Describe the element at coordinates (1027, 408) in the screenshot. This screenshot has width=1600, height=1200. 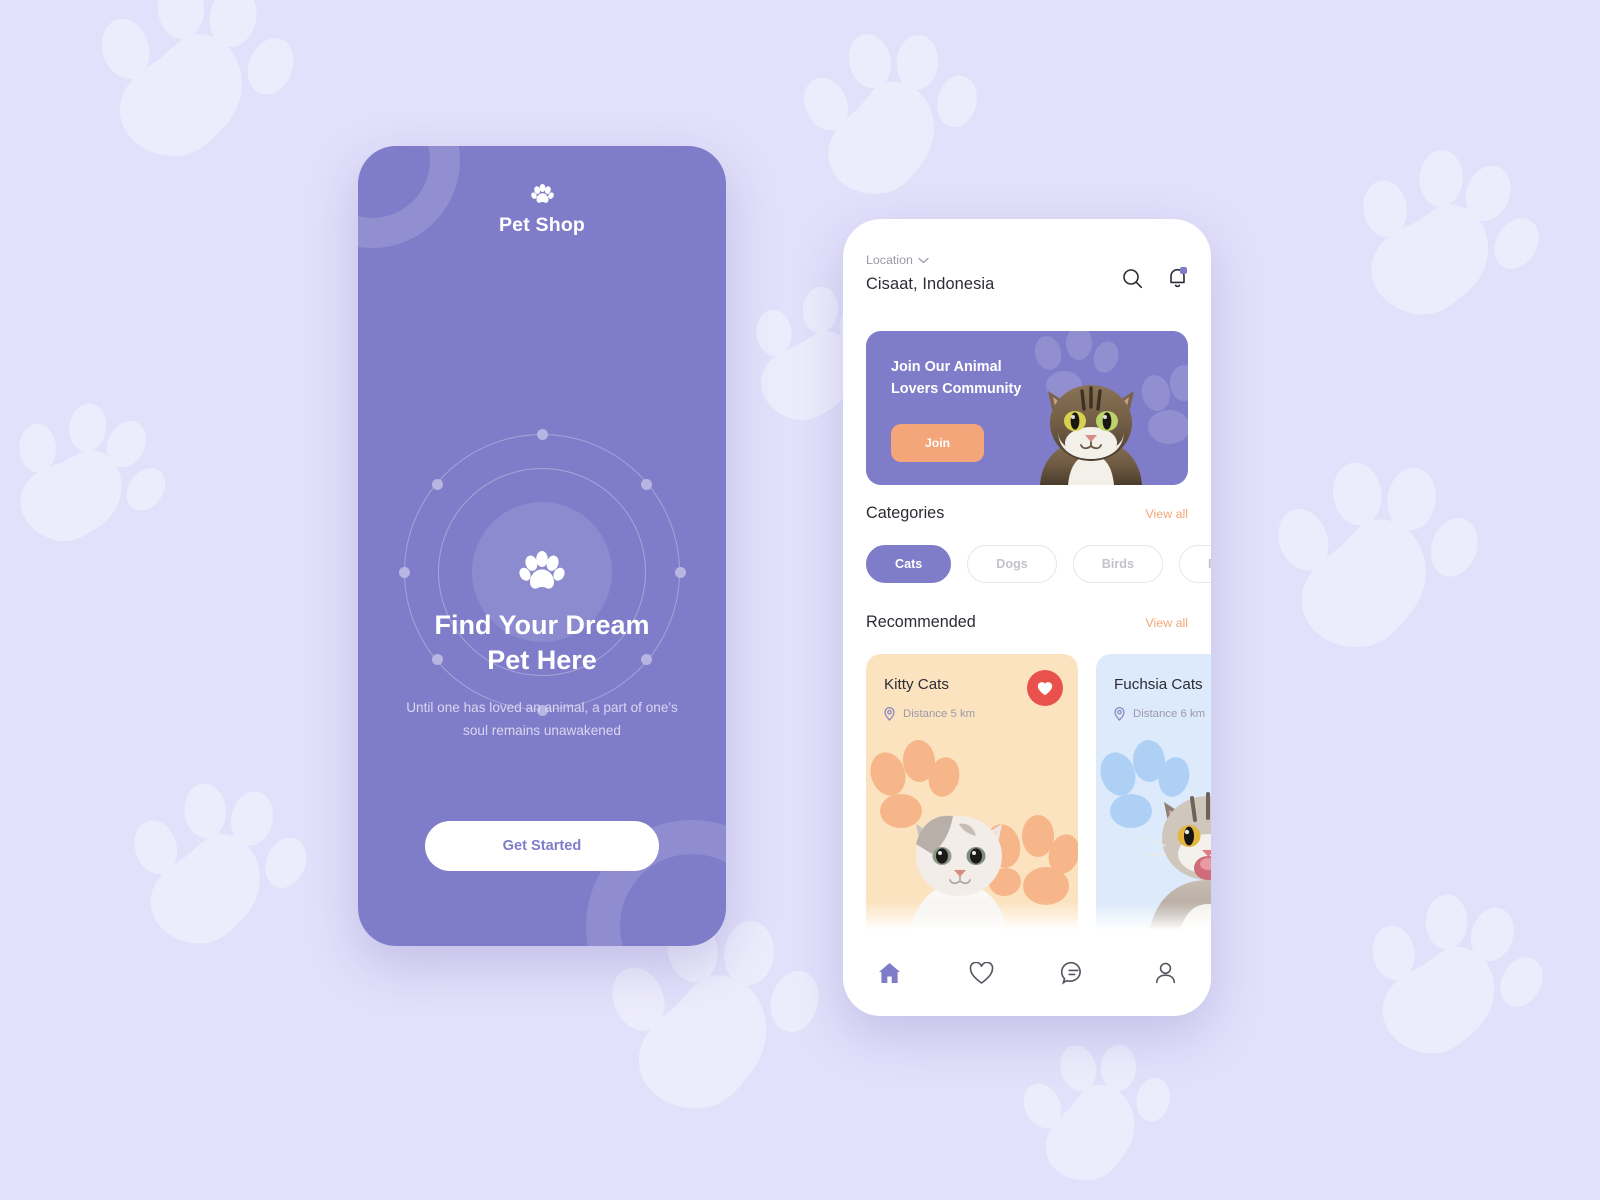
I see `community-banner: Join Our Animal Lovers Community Join` at that location.